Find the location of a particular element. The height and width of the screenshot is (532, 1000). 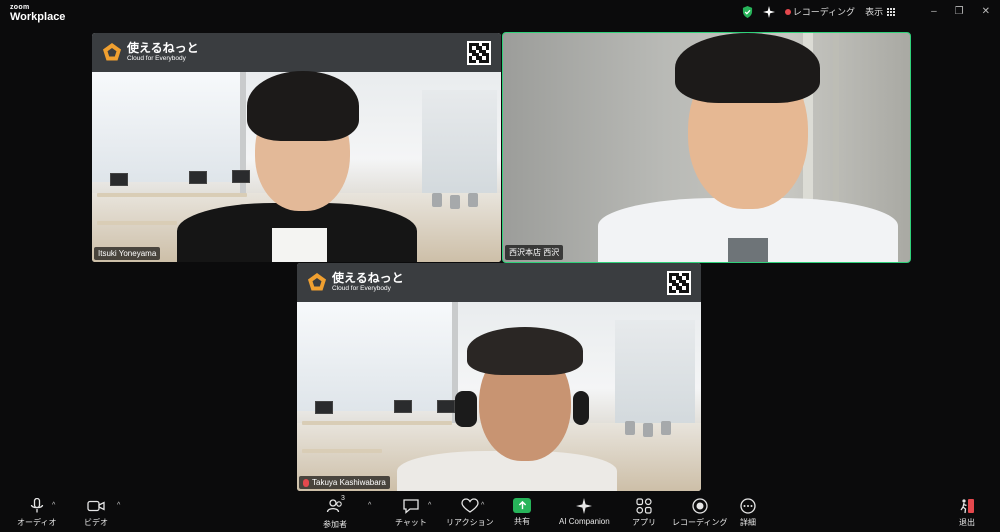

participant-name-tag: Itsuki Yoneyama is located at coordinates (127, 253).